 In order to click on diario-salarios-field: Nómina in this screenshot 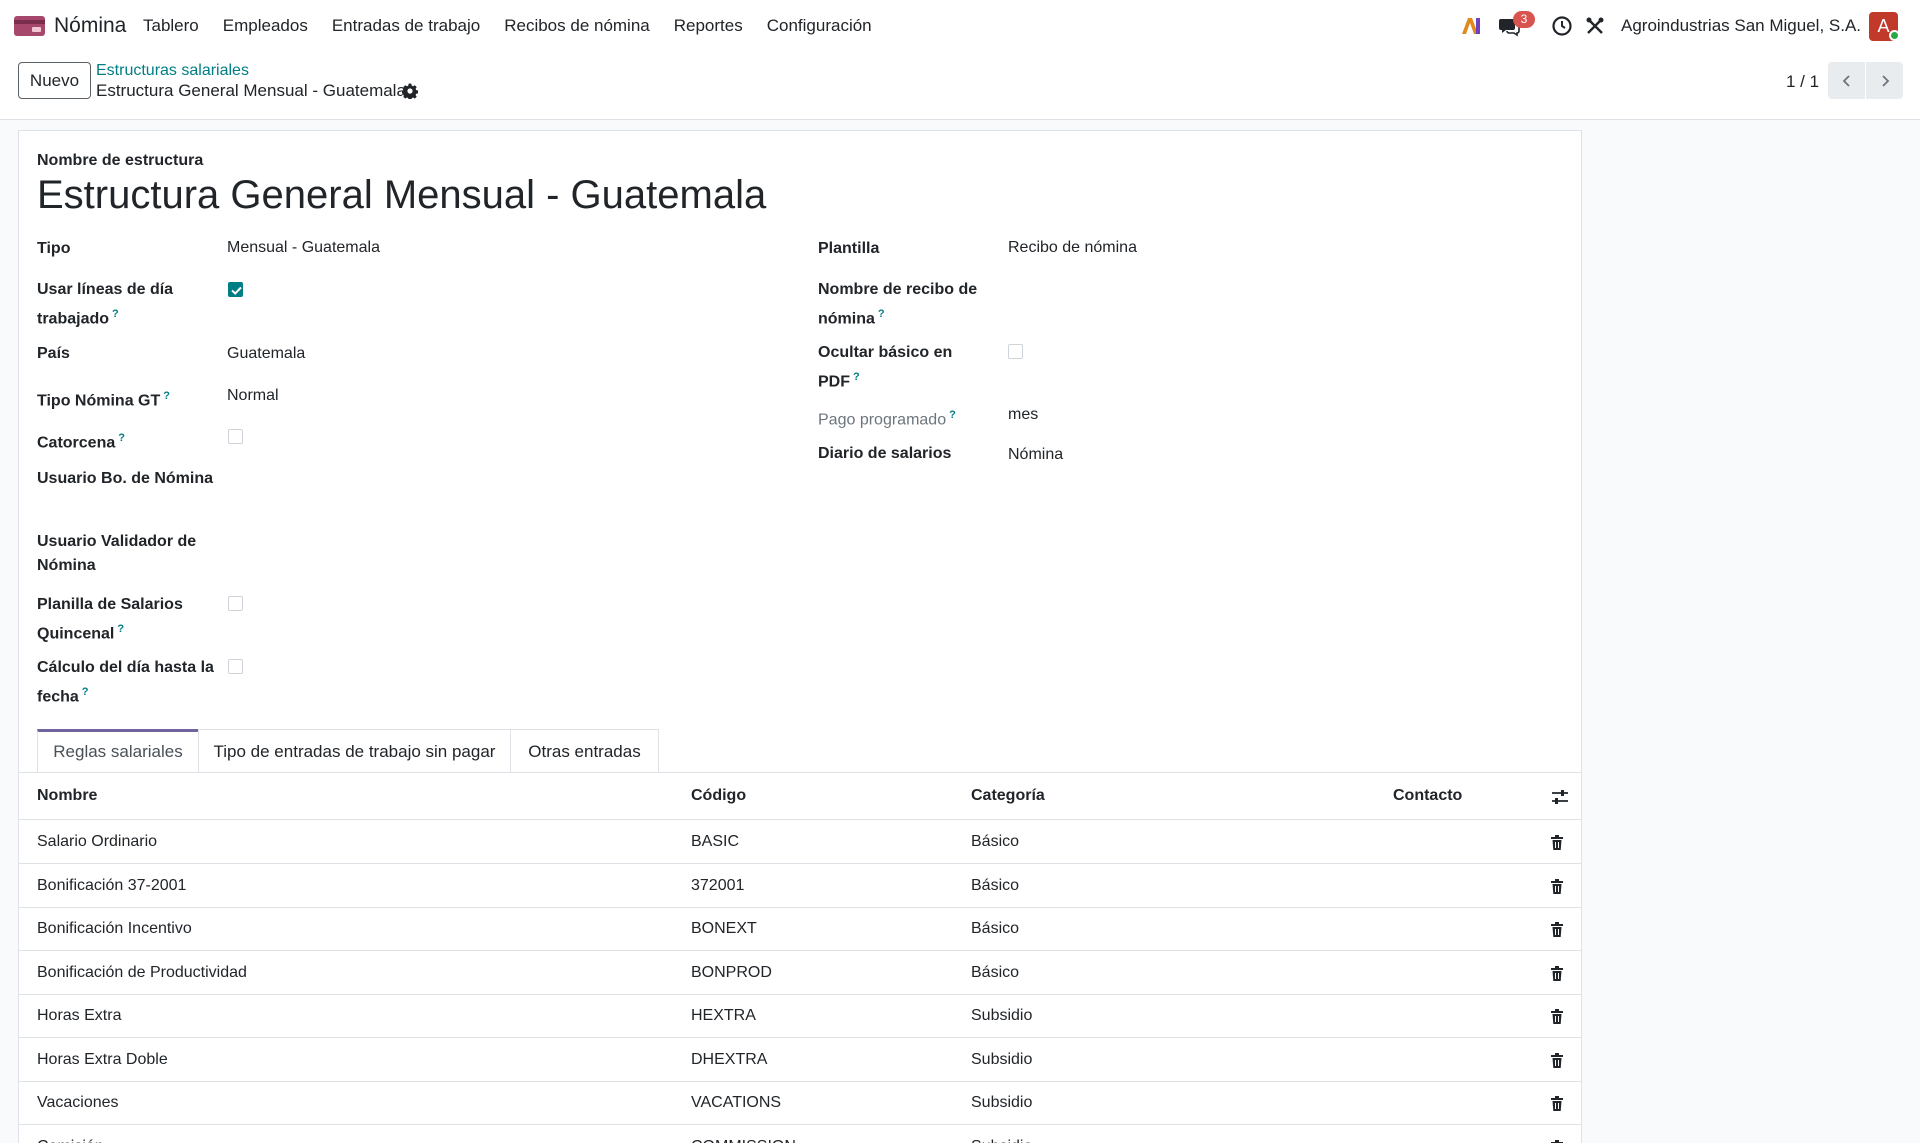, I will do `click(1035, 455)`.